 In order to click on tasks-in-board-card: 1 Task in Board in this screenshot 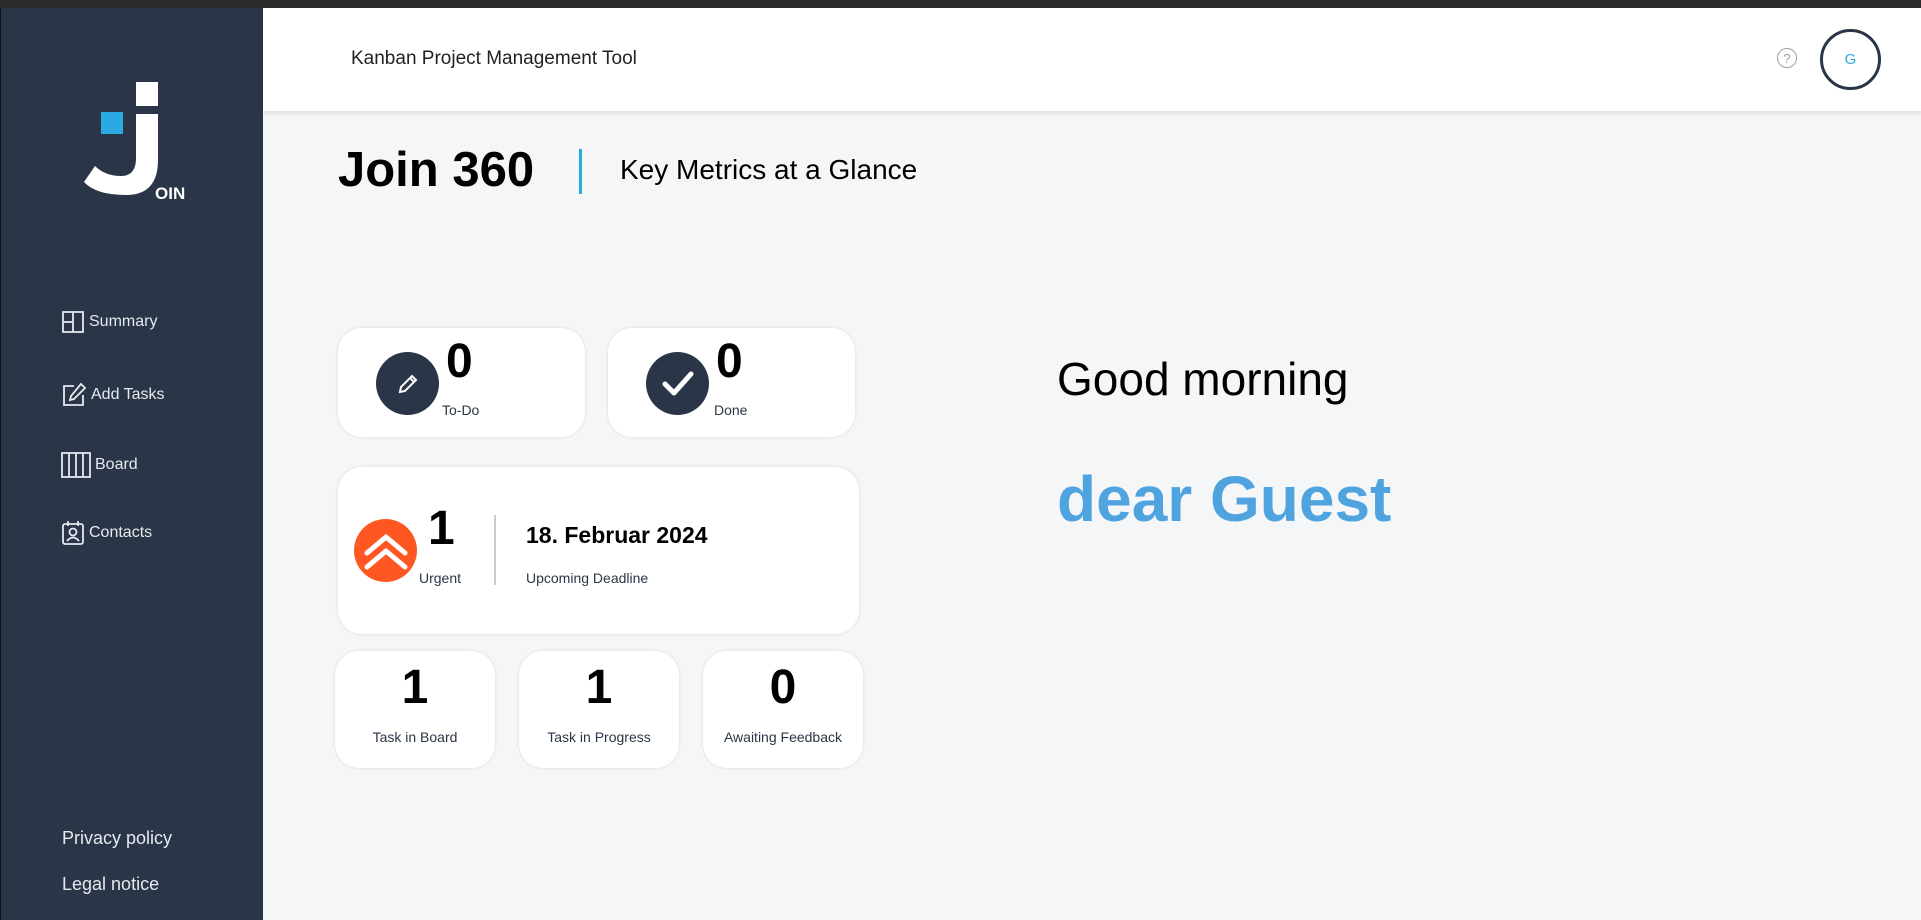, I will do `click(415, 709)`.